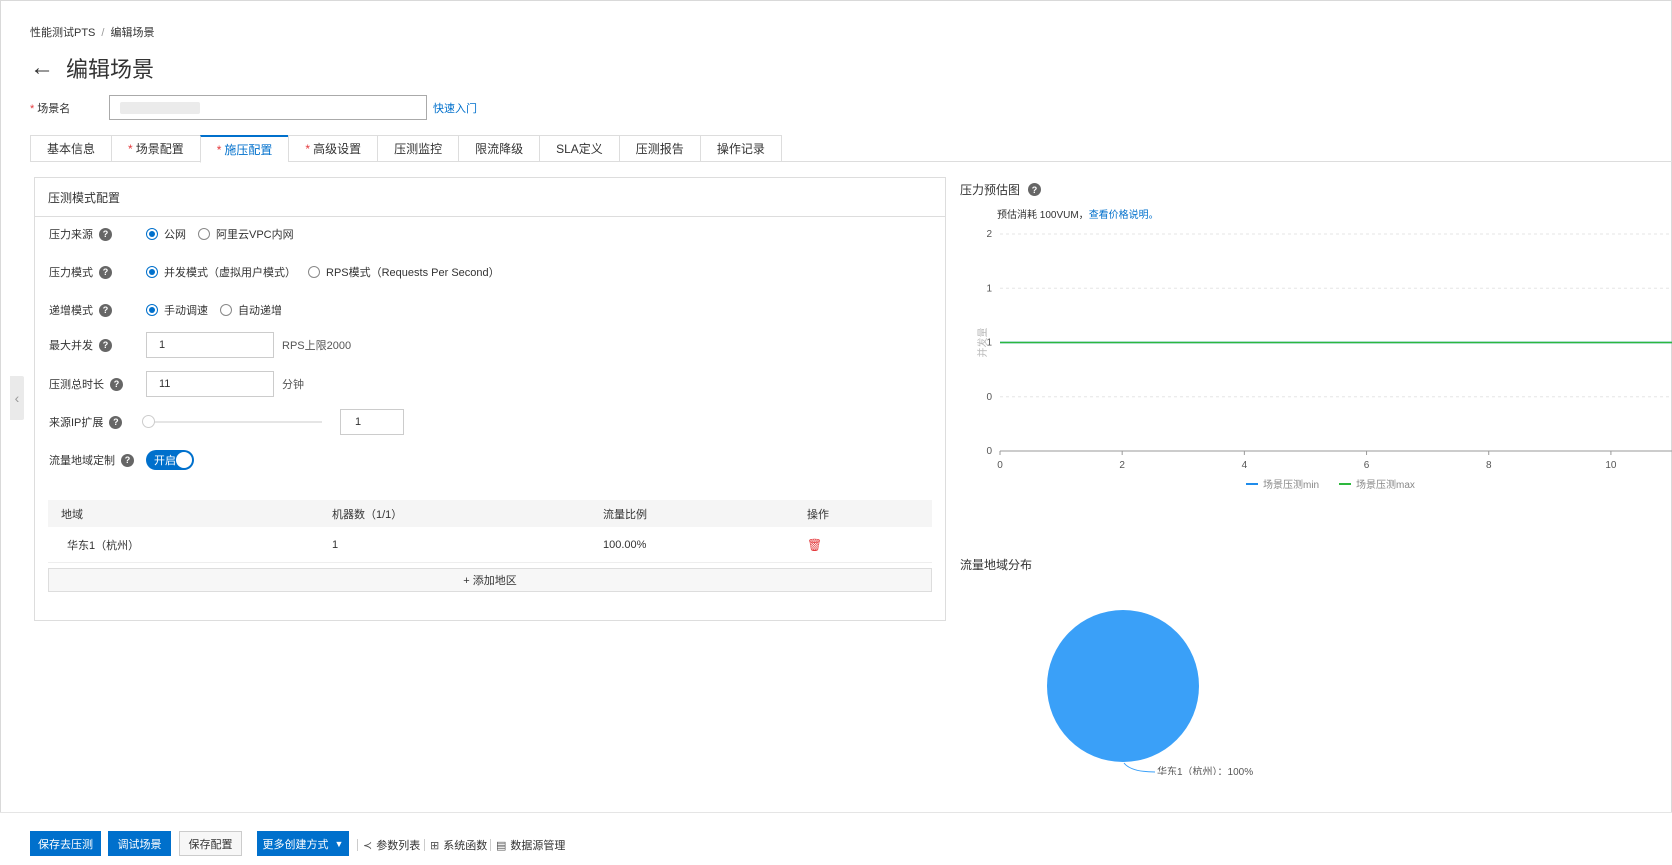 This screenshot has height=865, width=1672. What do you see at coordinates (501, 845) in the screenshot?
I see `document-icon: ▤` at bounding box center [501, 845].